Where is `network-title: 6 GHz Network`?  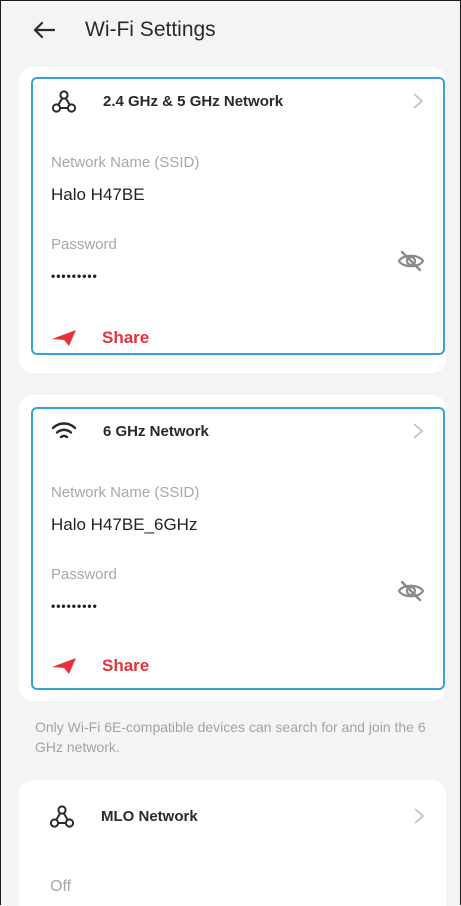 network-title: 6 GHz Network is located at coordinates (156, 431).